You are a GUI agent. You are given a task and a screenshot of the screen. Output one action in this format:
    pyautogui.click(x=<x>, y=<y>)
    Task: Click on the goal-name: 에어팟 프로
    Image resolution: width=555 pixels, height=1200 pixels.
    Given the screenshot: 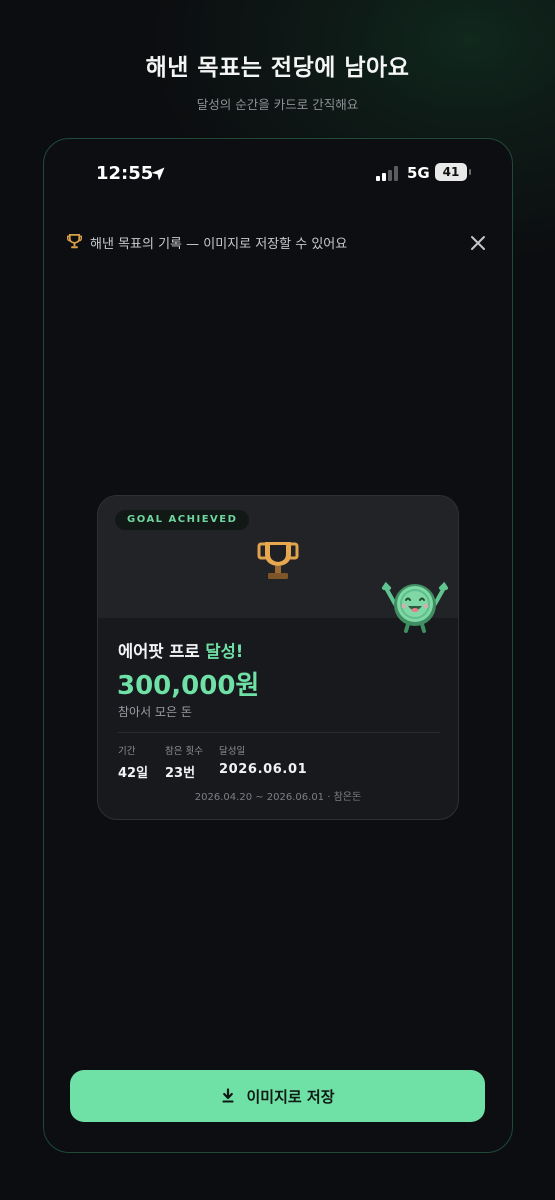 What is the action you would take?
    pyautogui.click(x=159, y=651)
    